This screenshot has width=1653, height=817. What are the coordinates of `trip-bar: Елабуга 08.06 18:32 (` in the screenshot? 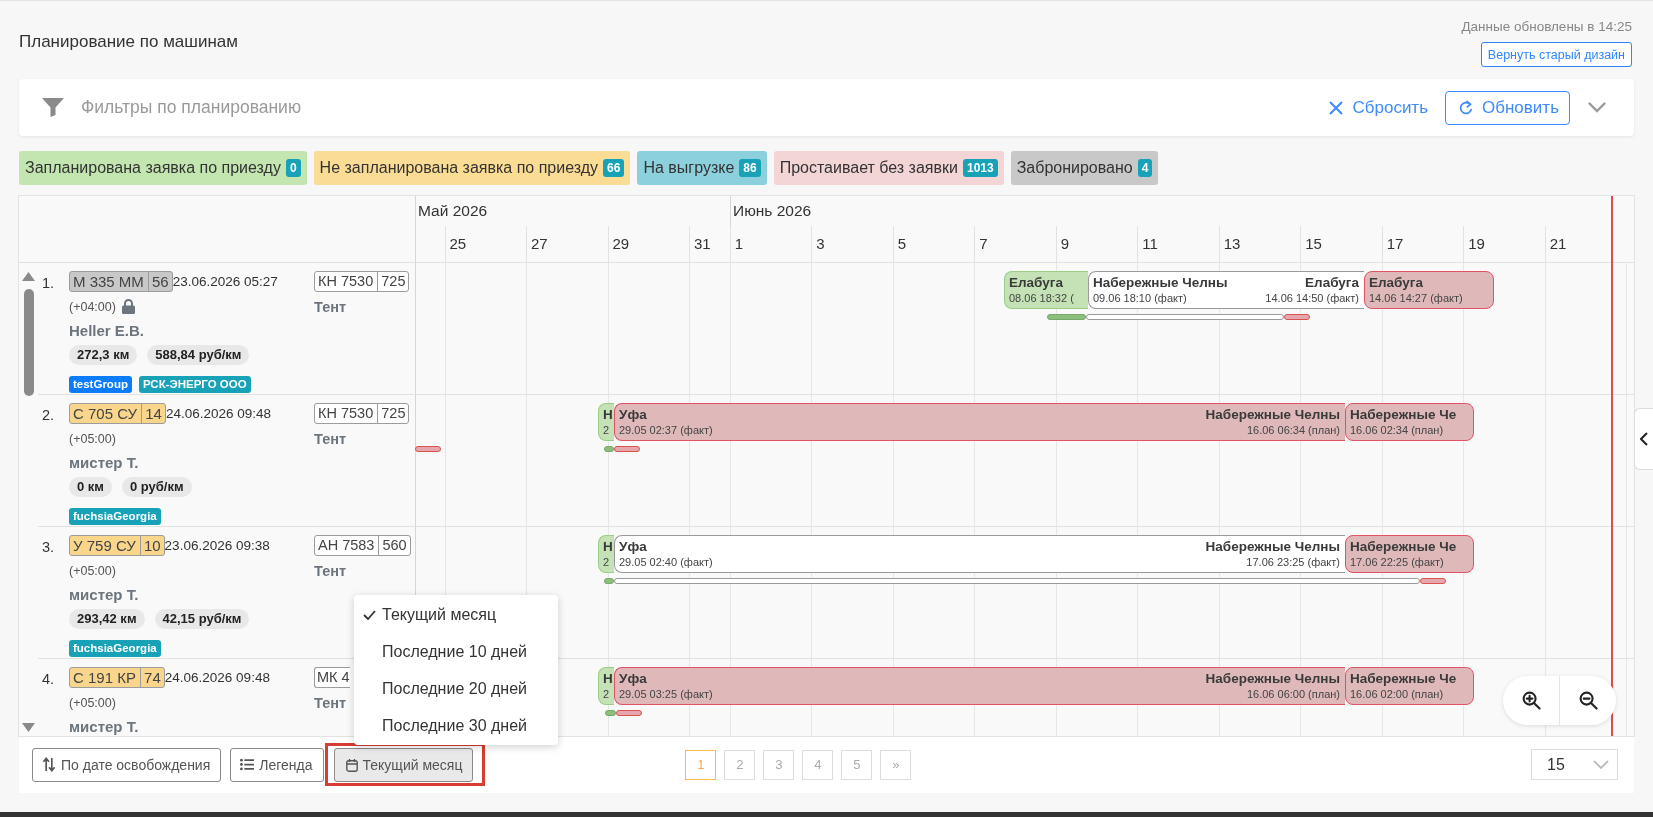 It's located at (1046, 290).